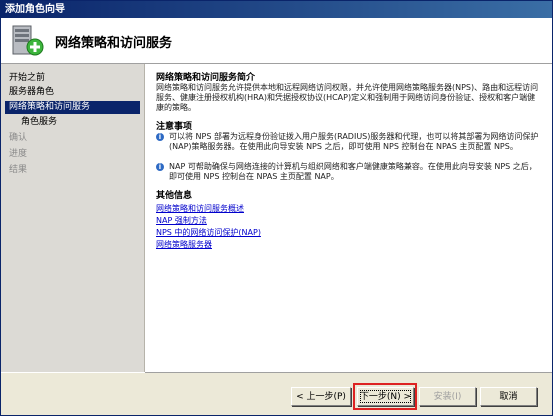 This screenshot has height=416, width=553. Describe the element at coordinates (72, 107) in the screenshot. I see `sidebar-item-npas: 网络策略和访问服务` at that location.